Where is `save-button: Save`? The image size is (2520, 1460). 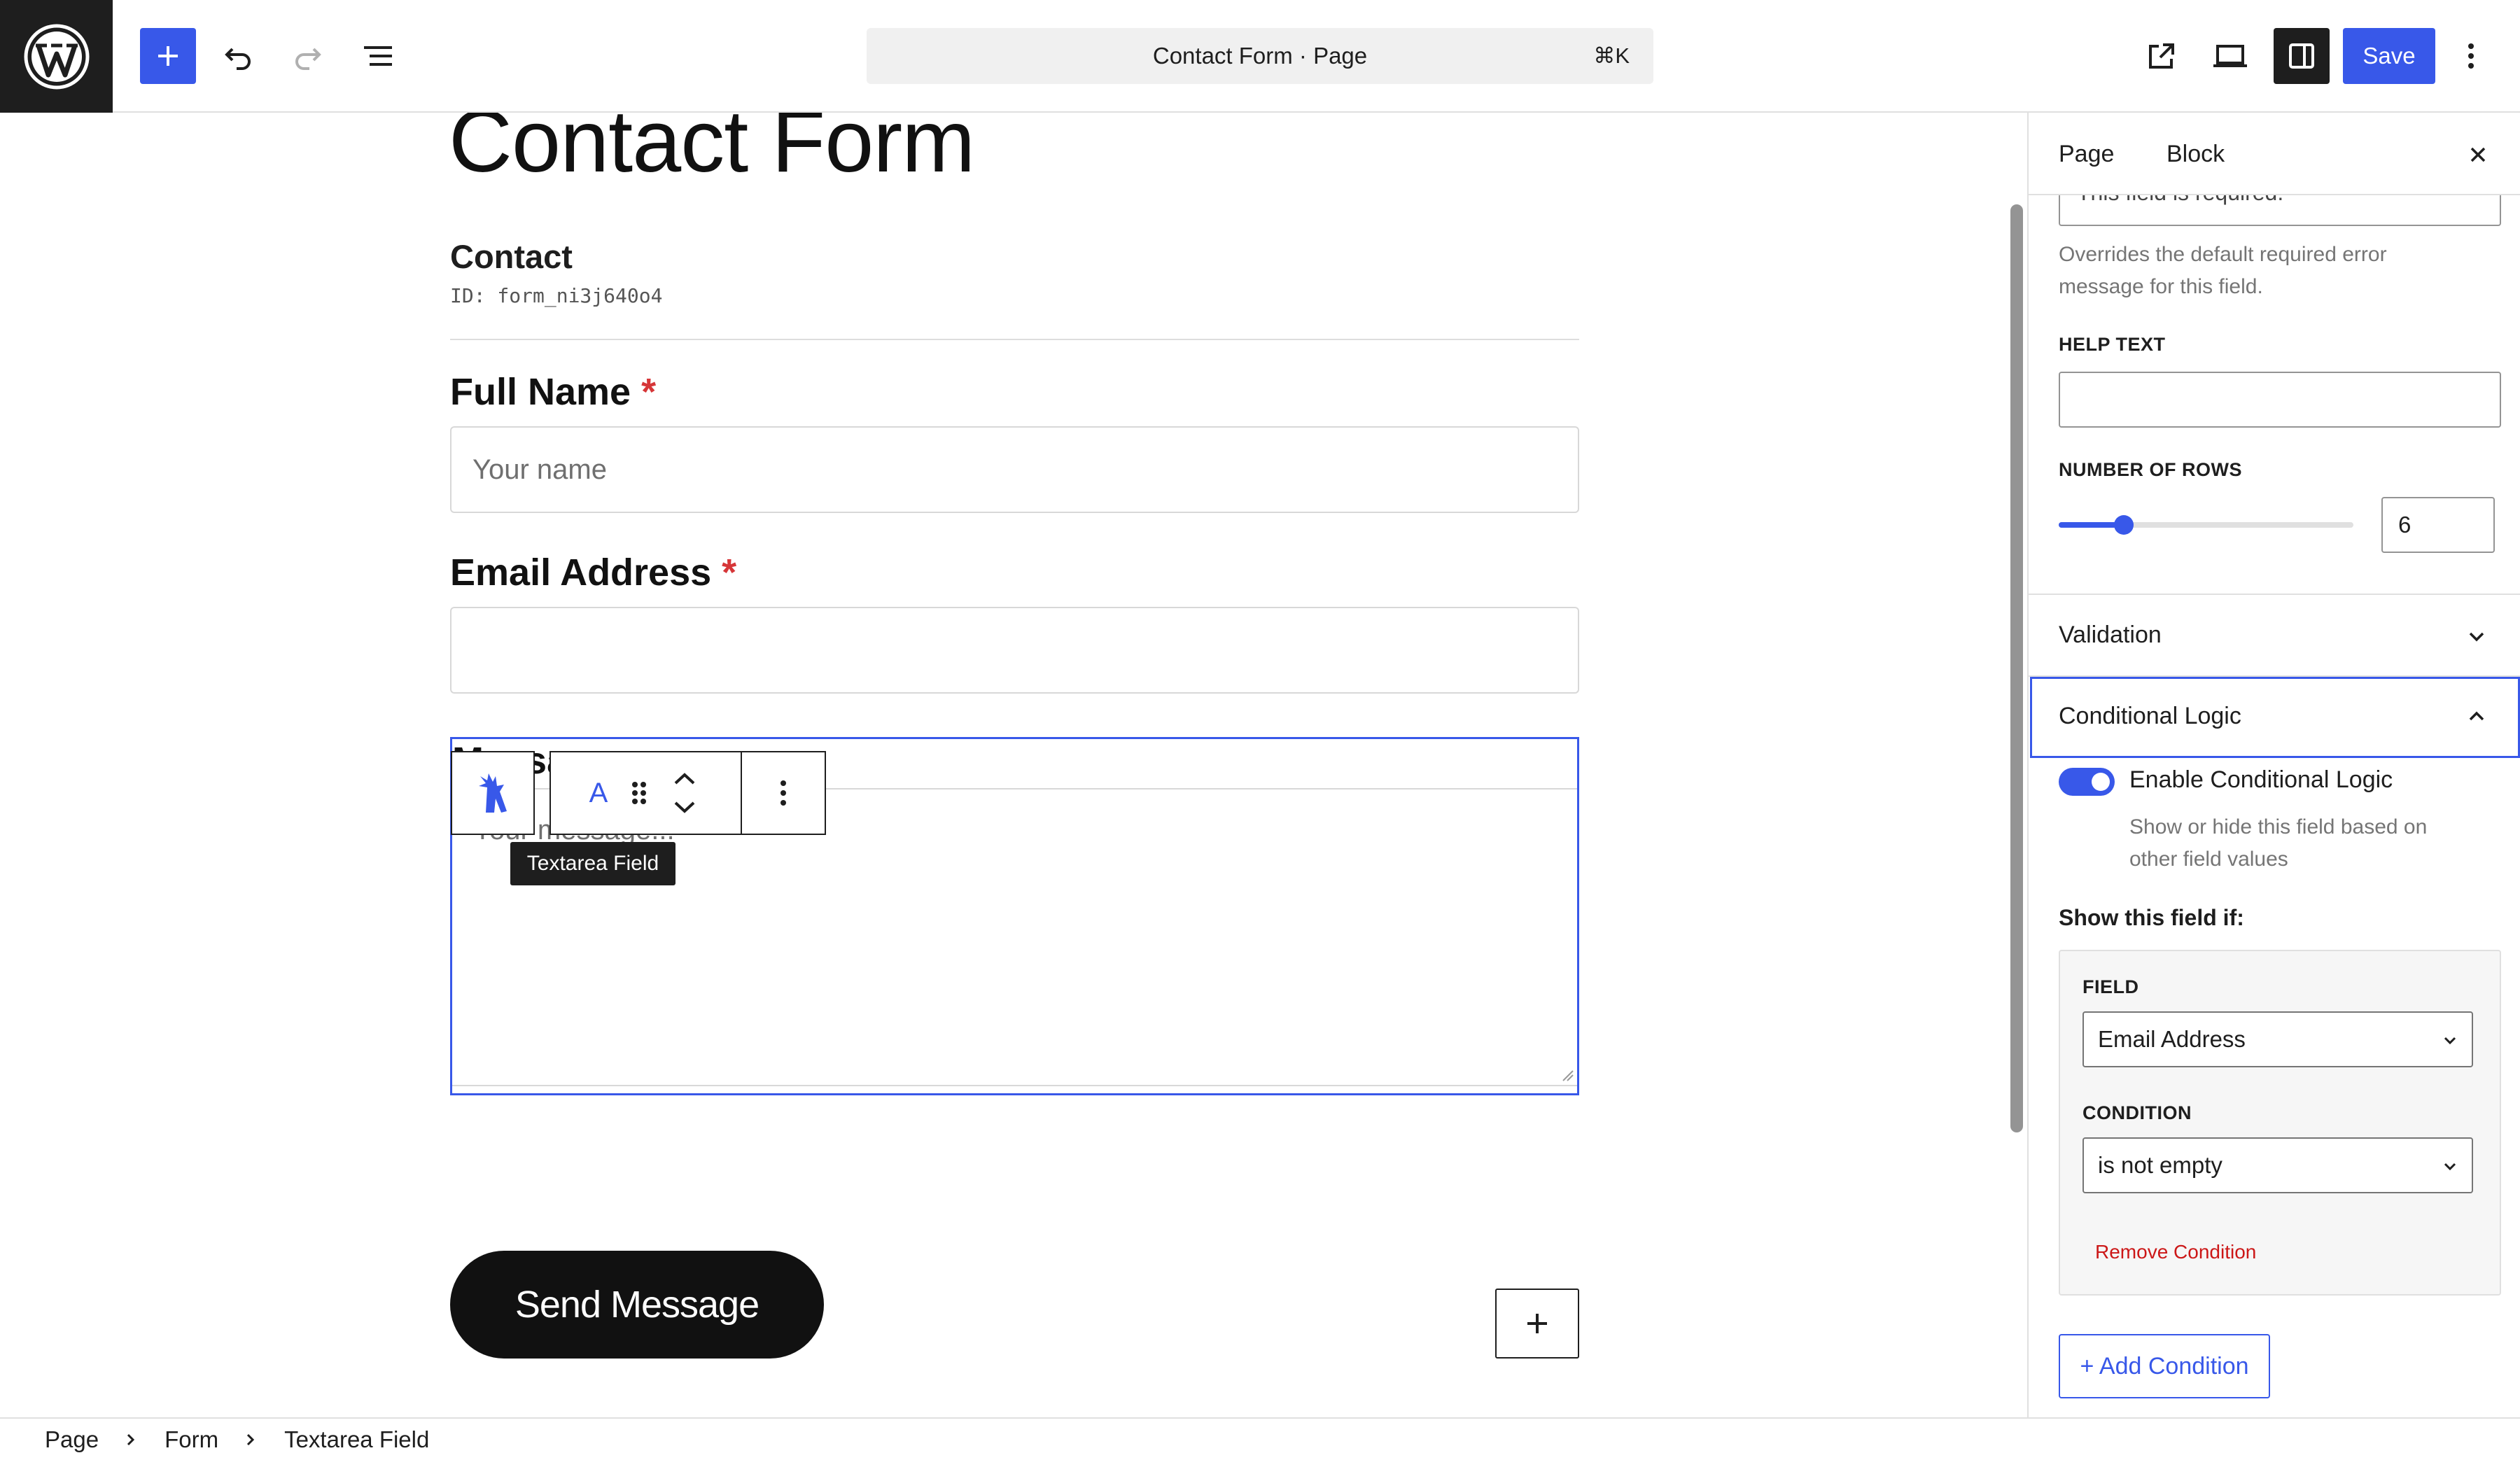
save-button: Save is located at coordinates (2389, 56).